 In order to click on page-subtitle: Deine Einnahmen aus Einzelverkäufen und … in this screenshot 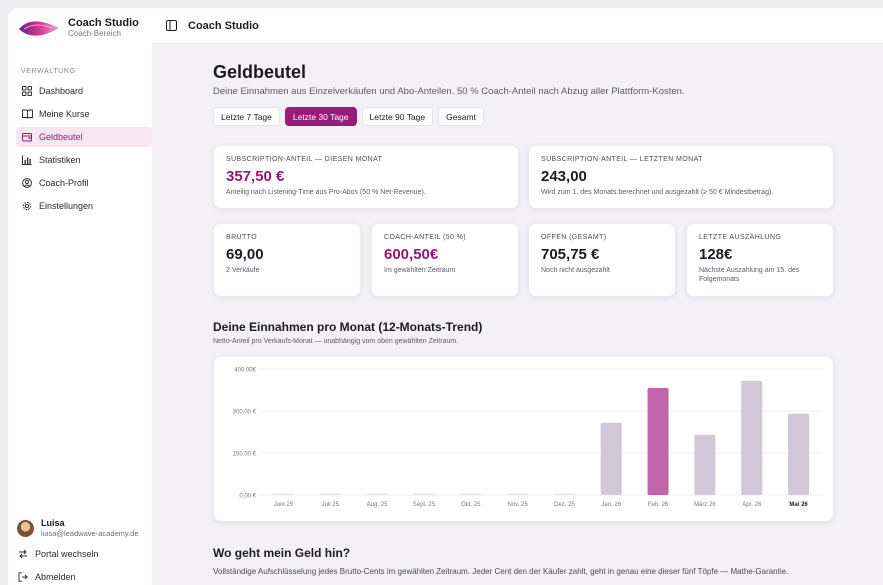, I will do `click(449, 91)`.